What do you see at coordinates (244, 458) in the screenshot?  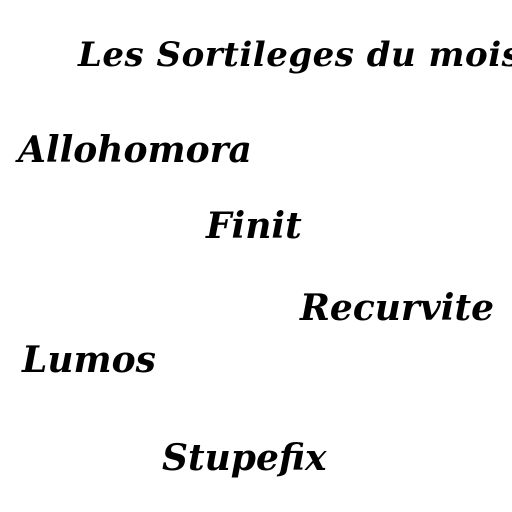 I see `spell-stupefix: Stupefix` at bounding box center [244, 458].